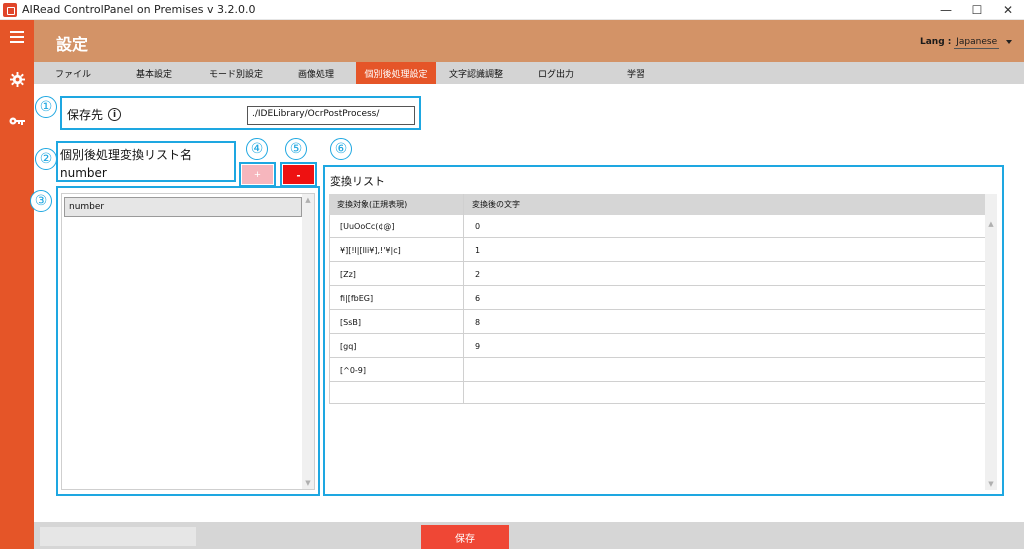 Image resolution: width=1024 pixels, height=549 pixels. I want to click on sidebar, so click(17, 284).